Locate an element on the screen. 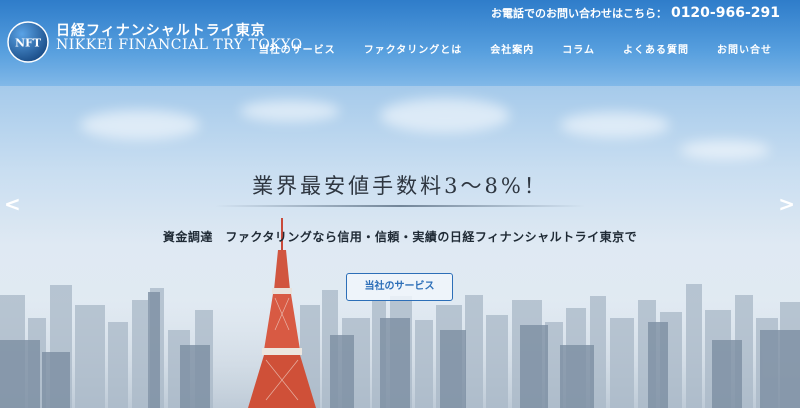  nav-item-company: 会社案内 is located at coordinates (512, 48).